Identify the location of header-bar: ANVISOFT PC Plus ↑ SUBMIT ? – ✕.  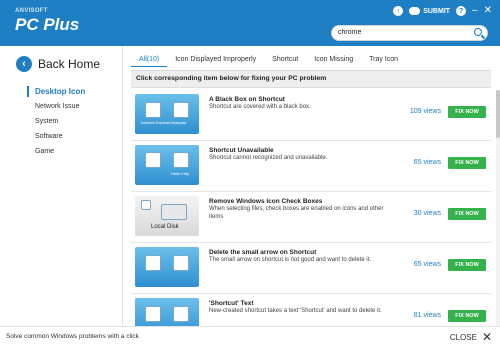
(250, 23).